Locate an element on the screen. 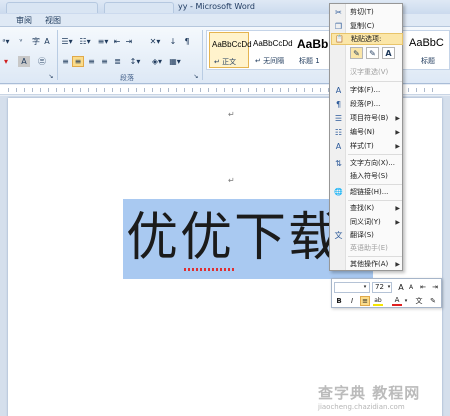 The height and width of the screenshot is (416, 450). style-sample: AaBbCcDd is located at coordinates (232, 44).